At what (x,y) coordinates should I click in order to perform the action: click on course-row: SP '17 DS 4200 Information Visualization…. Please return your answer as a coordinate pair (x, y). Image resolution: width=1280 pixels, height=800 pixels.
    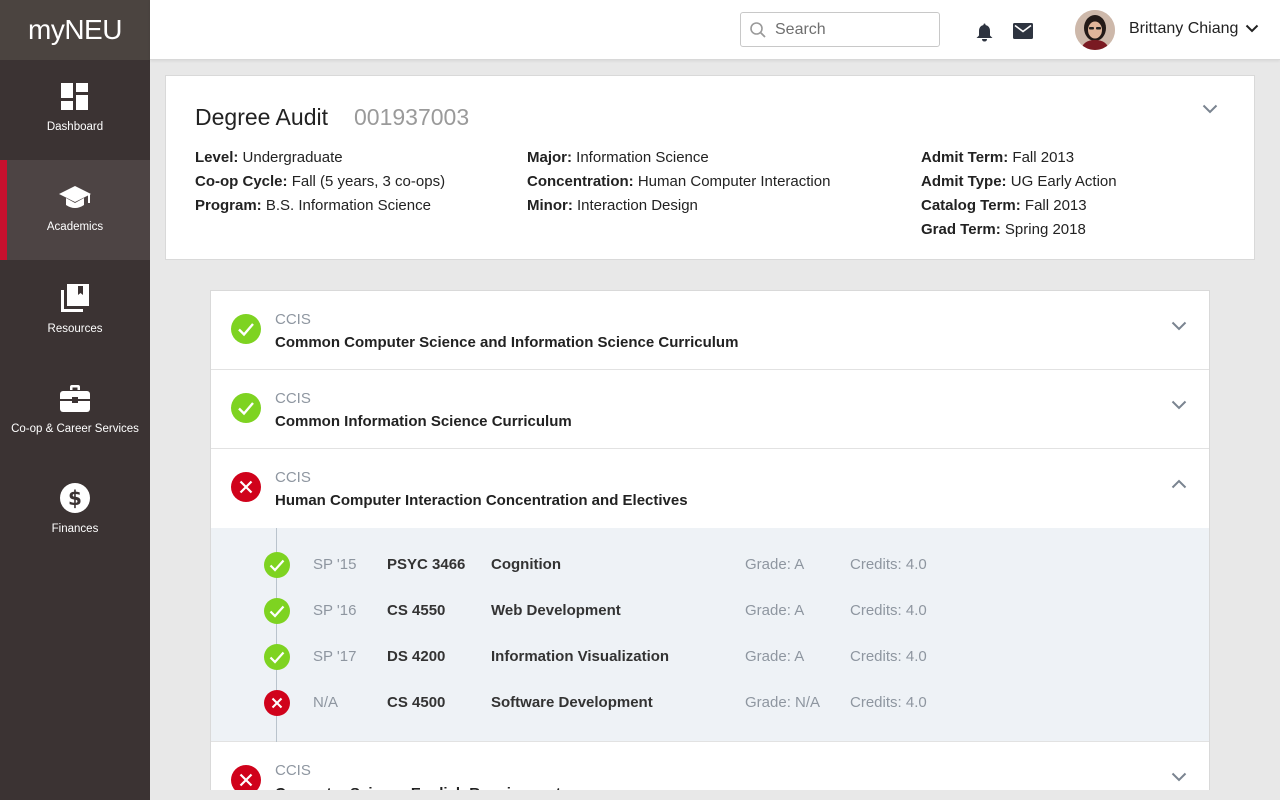
    Looking at the image, I should click on (710, 657).